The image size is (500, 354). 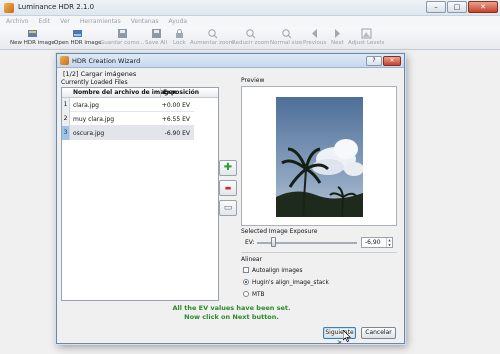 What do you see at coordinates (286, 43) in the screenshot?
I see `normal-size-label: Normal size` at bounding box center [286, 43].